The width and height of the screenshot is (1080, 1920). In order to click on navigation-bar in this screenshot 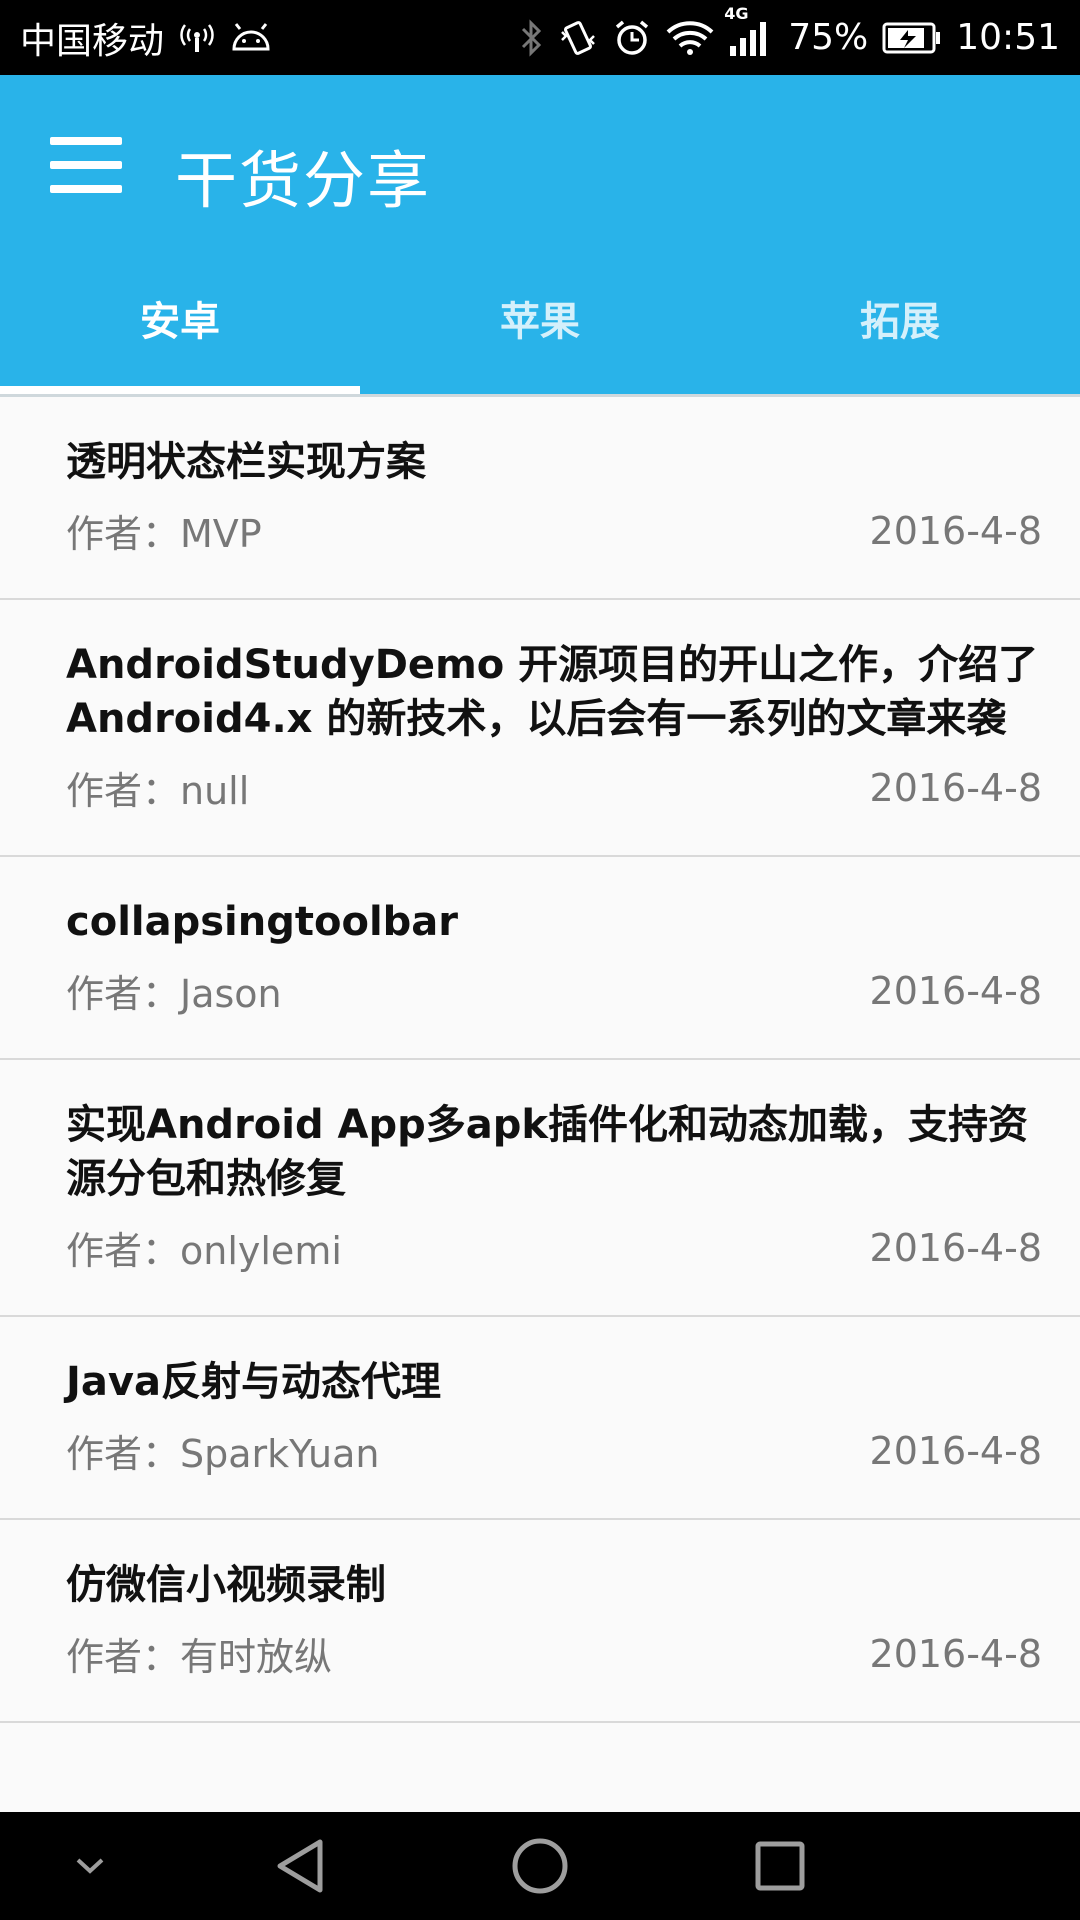, I will do `click(540, 1866)`.